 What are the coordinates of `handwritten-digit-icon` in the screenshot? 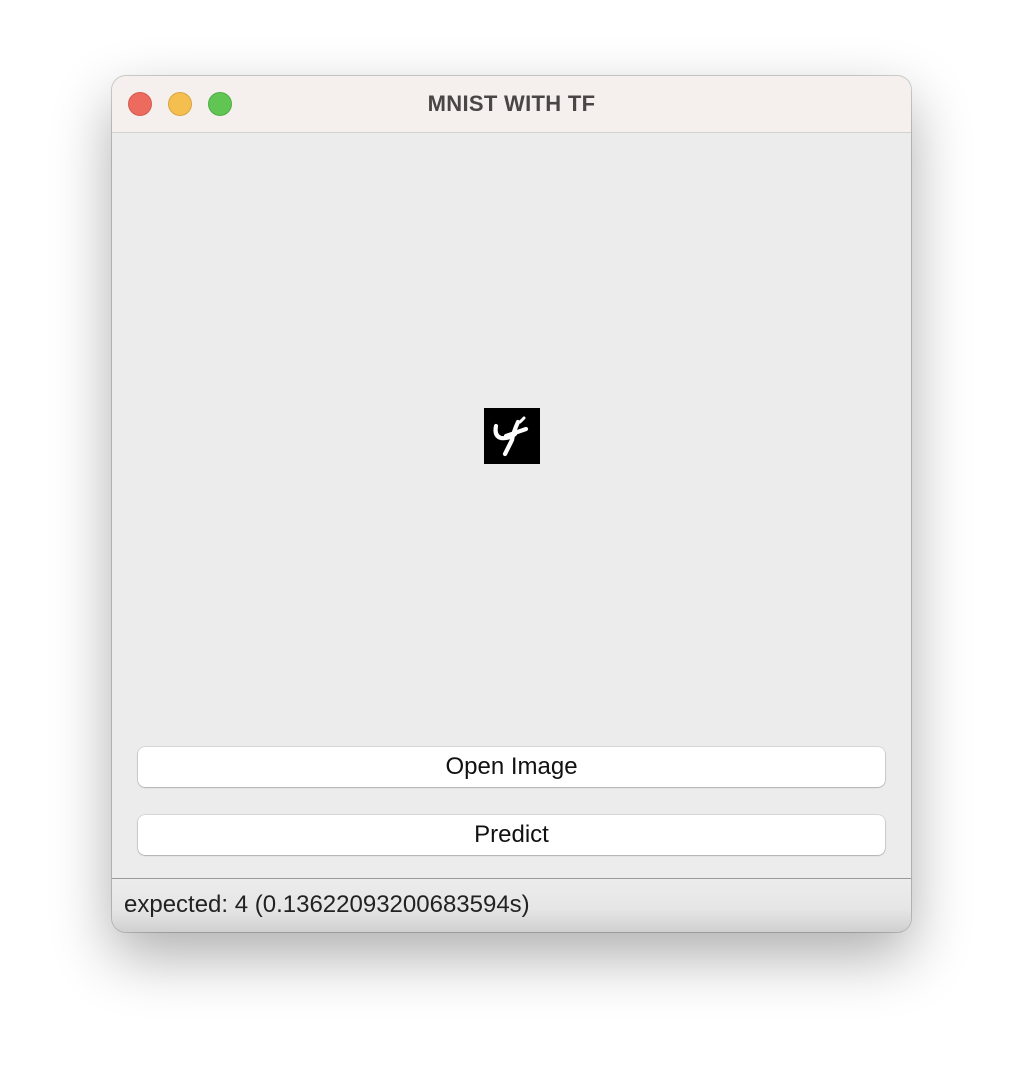 It's located at (511, 436).